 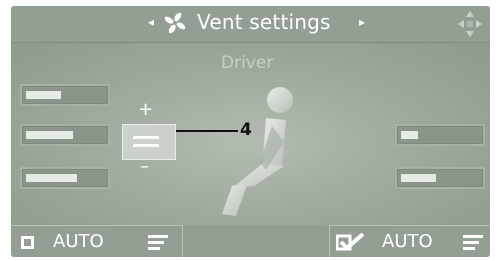 I want to click on left-auto-label: AUTO, so click(x=78, y=241).